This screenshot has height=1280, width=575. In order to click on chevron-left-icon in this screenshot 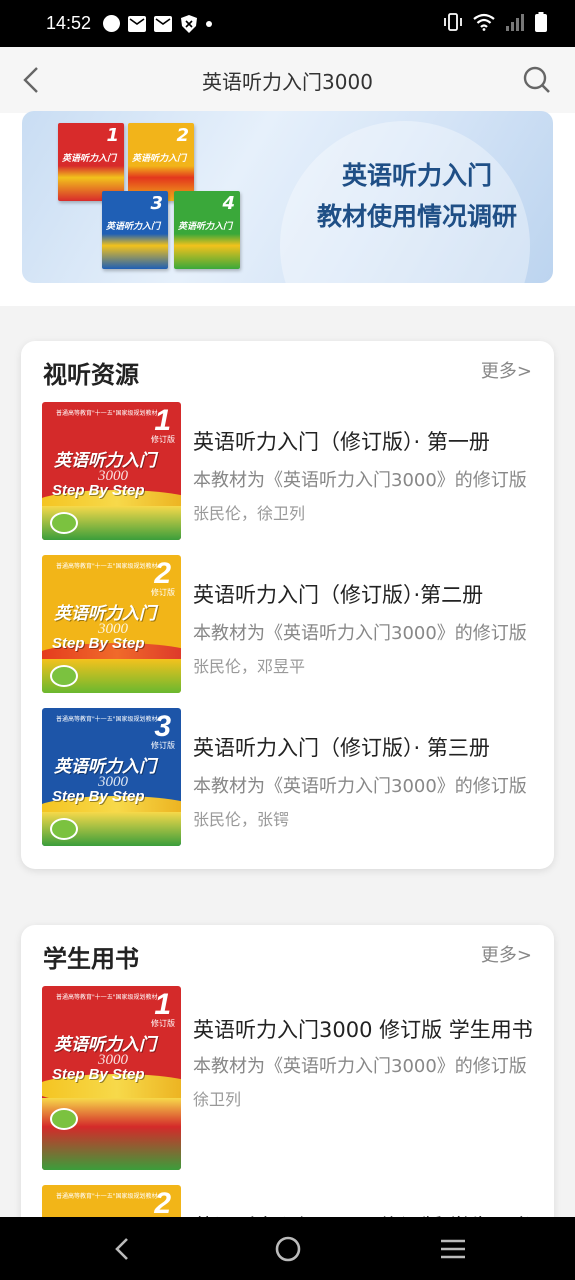, I will do `click(30, 80)`.